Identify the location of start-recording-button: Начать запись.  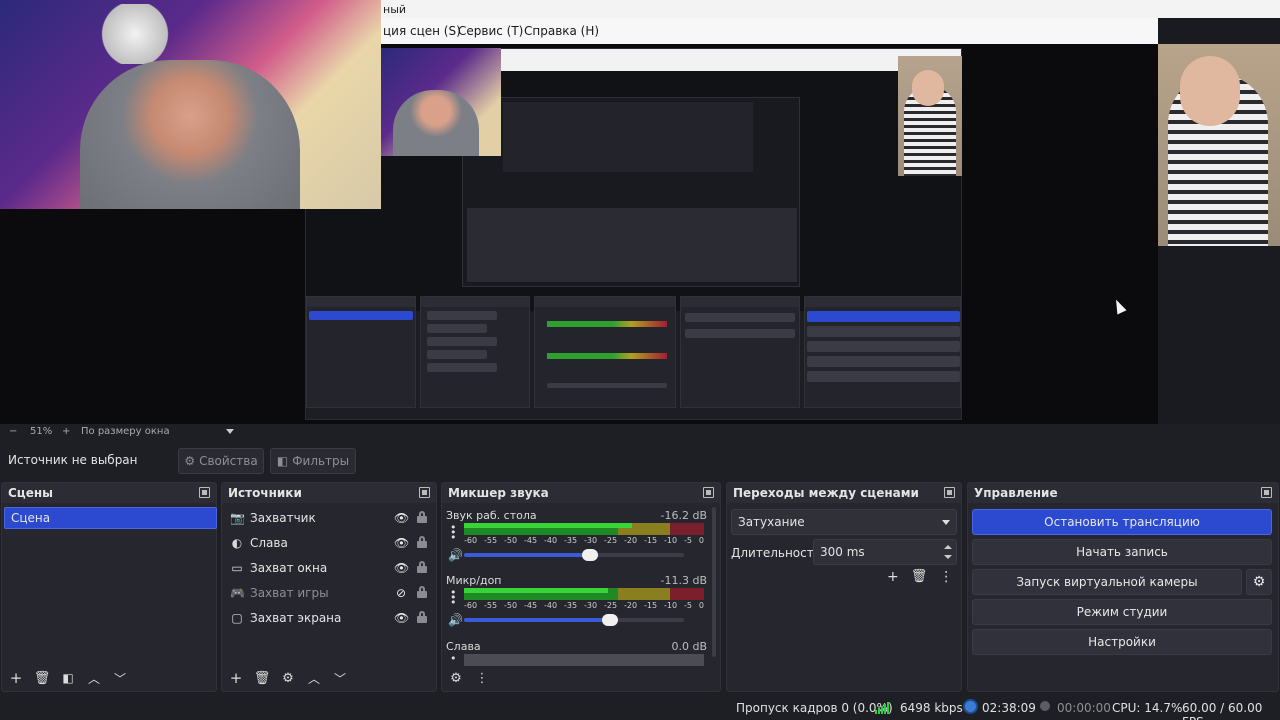
(1122, 552).